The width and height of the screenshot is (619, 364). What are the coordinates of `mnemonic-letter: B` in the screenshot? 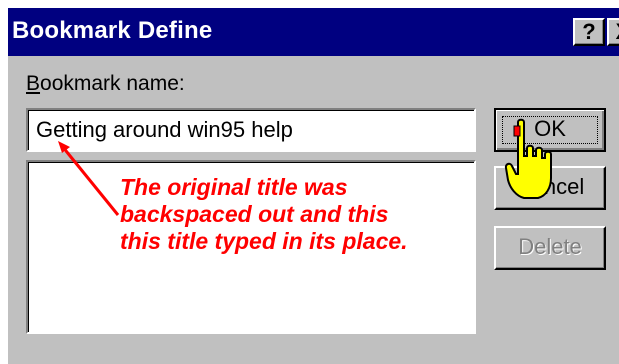 It's located at (33, 83).